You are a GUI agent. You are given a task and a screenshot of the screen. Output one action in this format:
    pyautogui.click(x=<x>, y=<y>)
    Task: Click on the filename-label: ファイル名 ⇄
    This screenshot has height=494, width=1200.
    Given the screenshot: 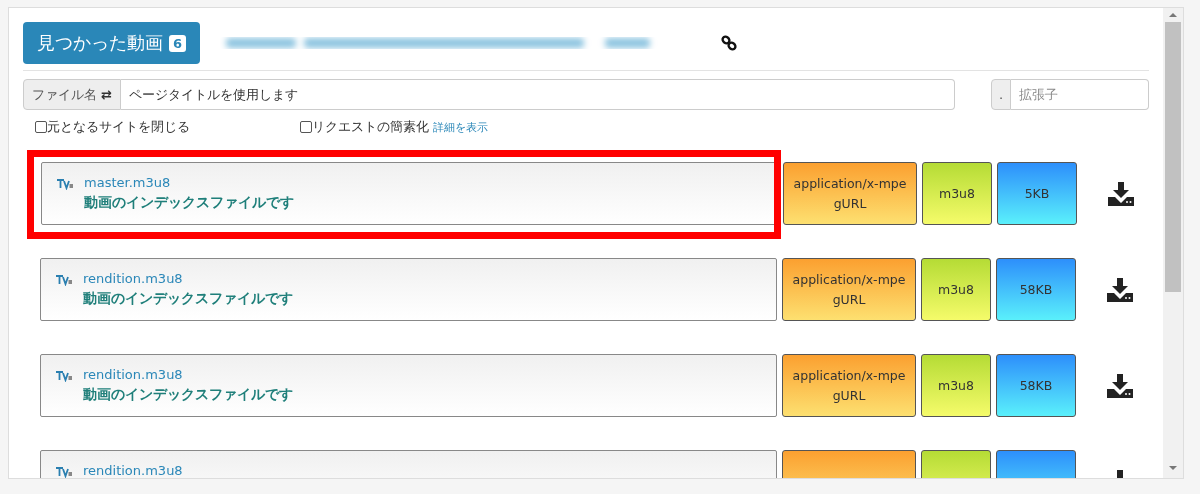 What is the action you would take?
    pyautogui.click(x=72, y=94)
    